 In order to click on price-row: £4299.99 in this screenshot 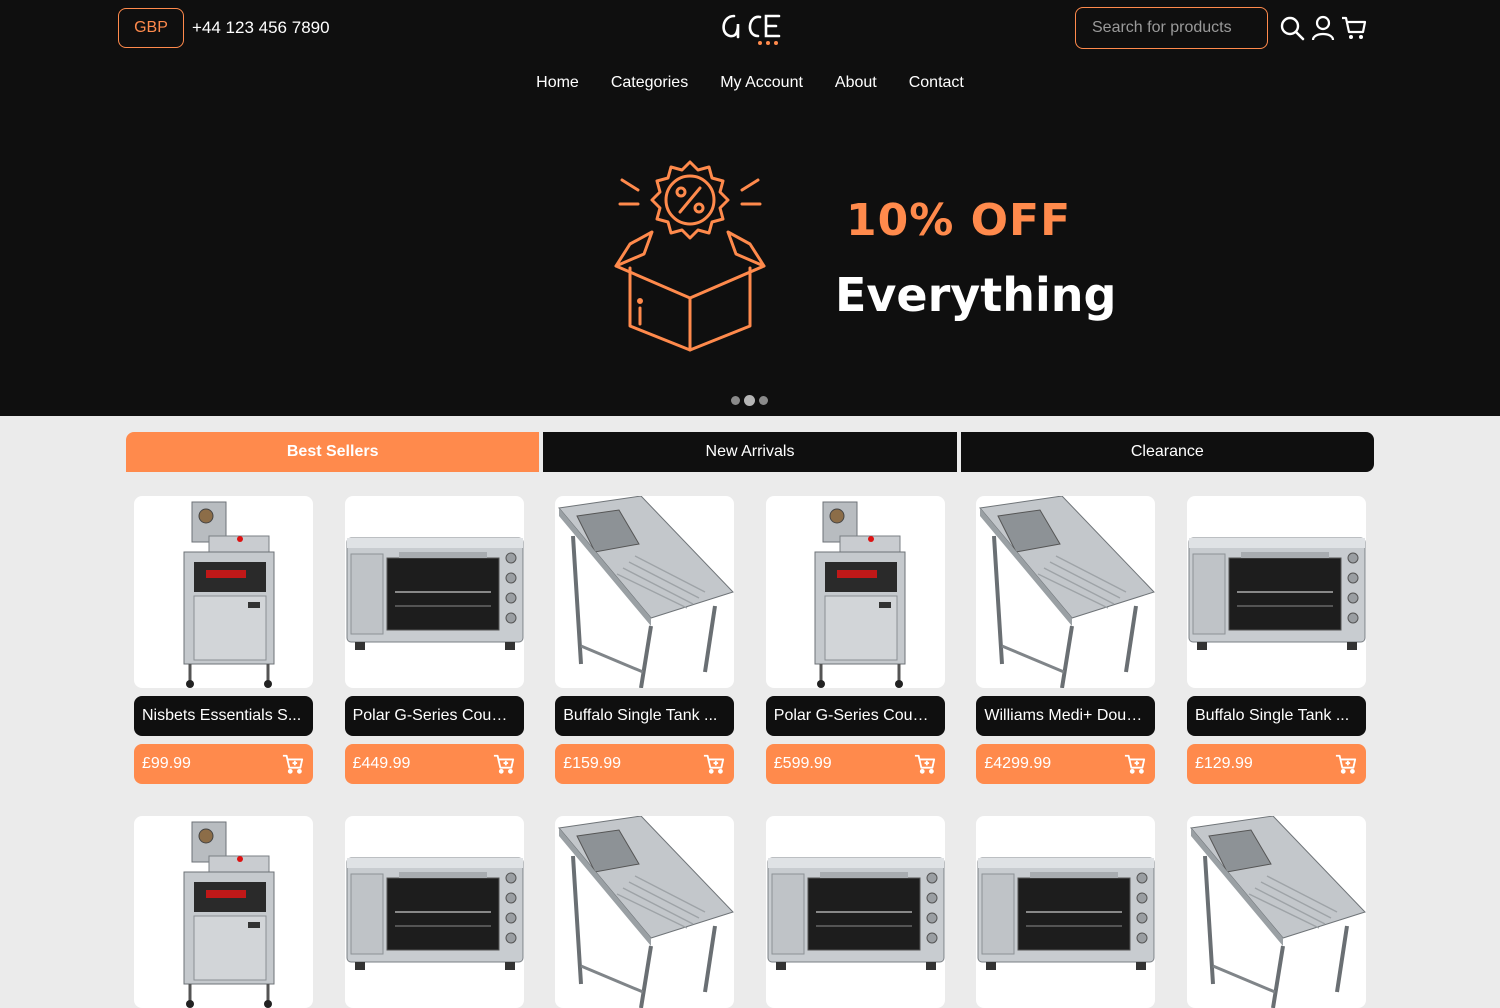, I will do `click(1066, 764)`.